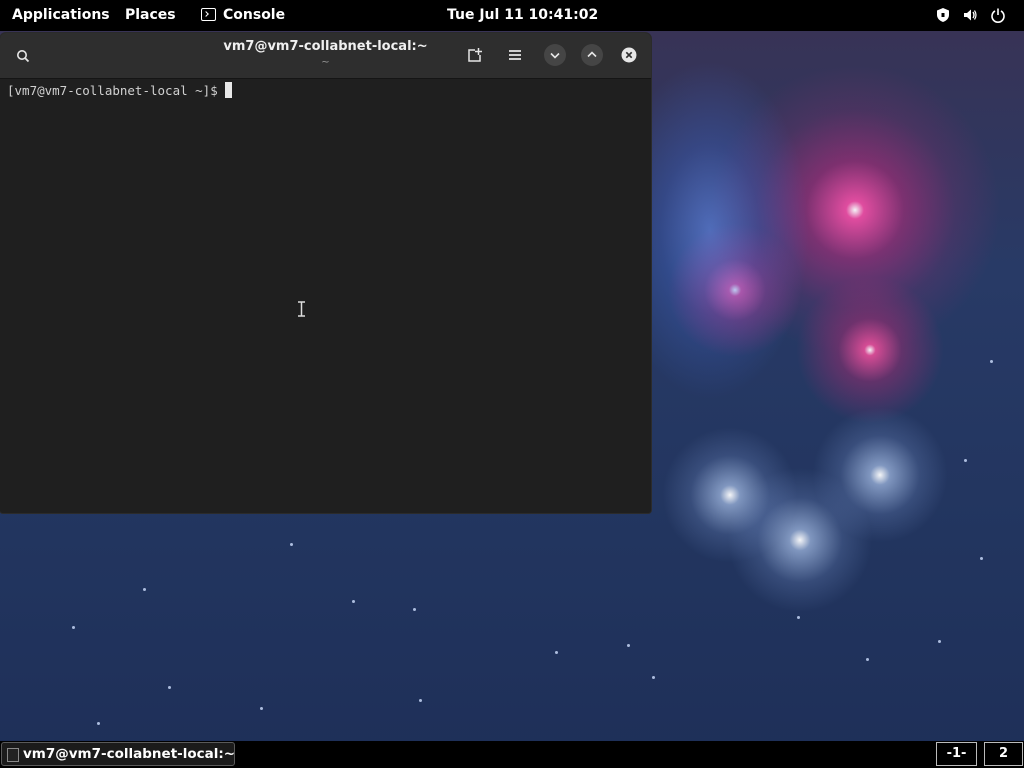 The width and height of the screenshot is (1024, 768). I want to click on bottom-panel: vm7@vm7-collabnet-local:~ -1- 2, so click(512, 754).